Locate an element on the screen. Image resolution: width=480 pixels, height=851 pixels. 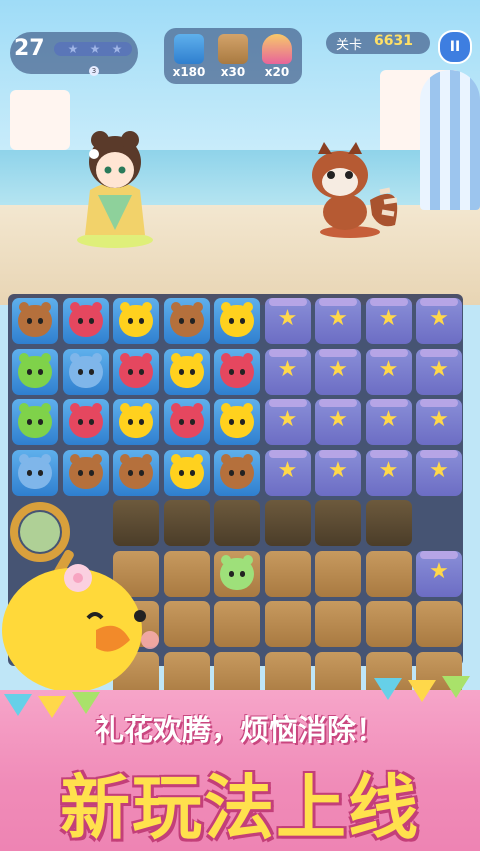
banner-headline: 新玩法上线 is located at coordinates (240, 808).